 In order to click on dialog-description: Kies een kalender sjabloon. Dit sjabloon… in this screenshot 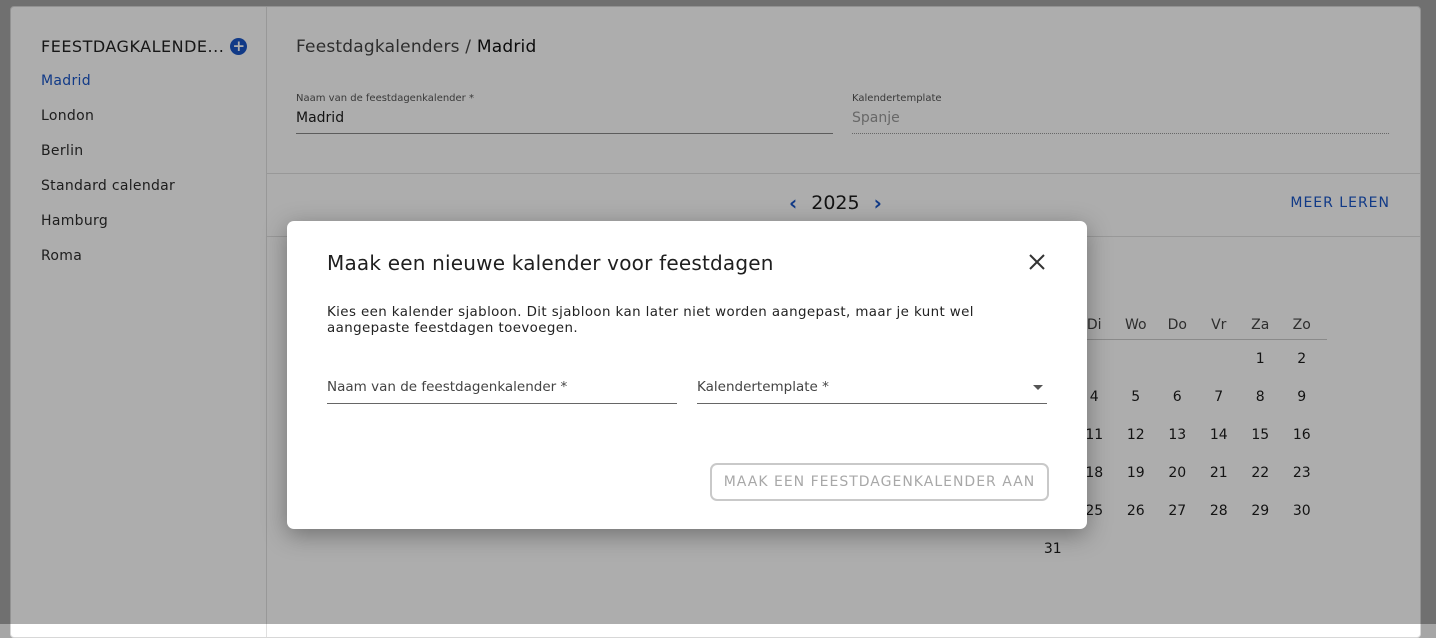, I will do `click(650, 320)`.